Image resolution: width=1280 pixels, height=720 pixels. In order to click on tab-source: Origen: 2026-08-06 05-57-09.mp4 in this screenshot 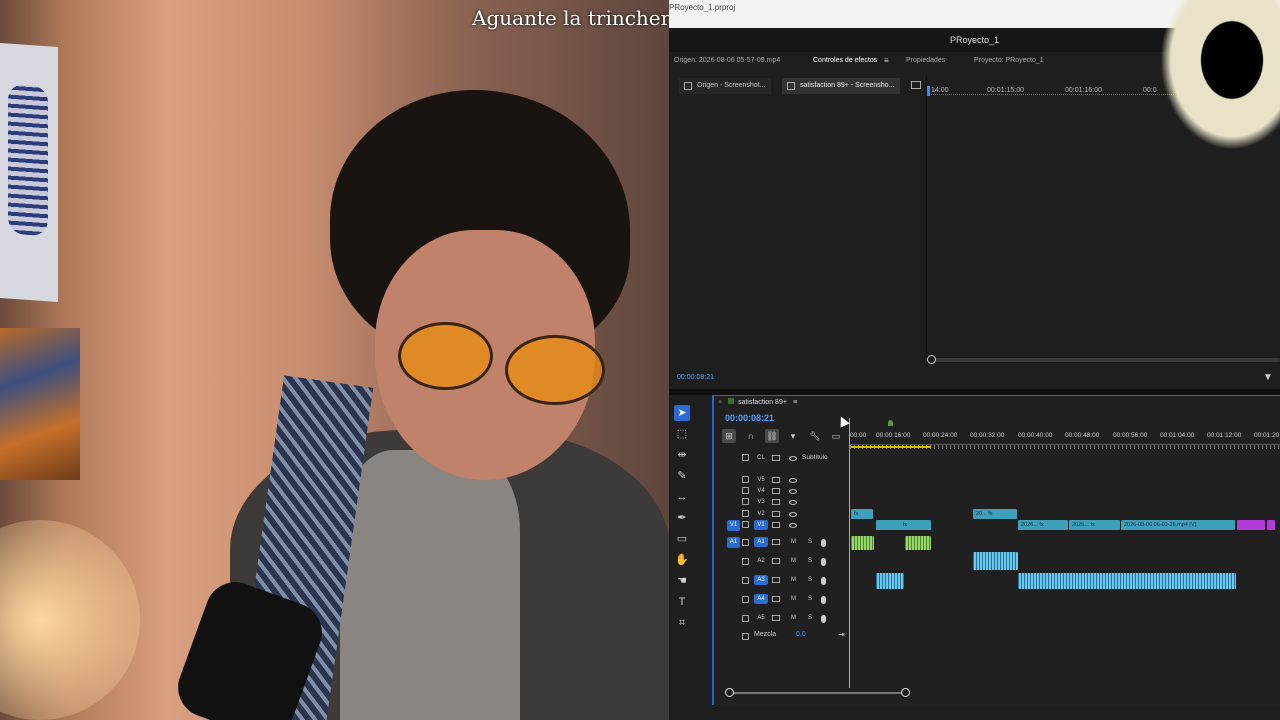, I will do `click(727, 60)`.